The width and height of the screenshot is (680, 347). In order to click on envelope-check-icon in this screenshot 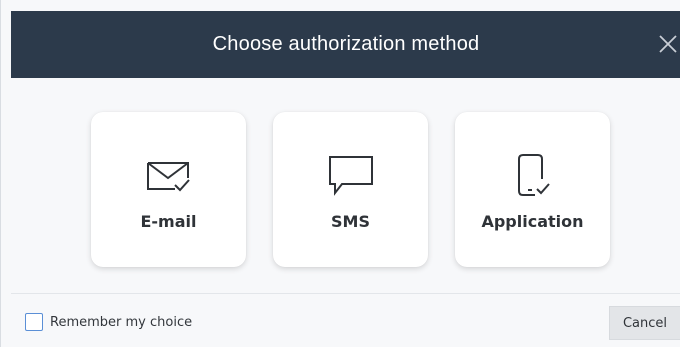, I will do `click(168, 177)`.